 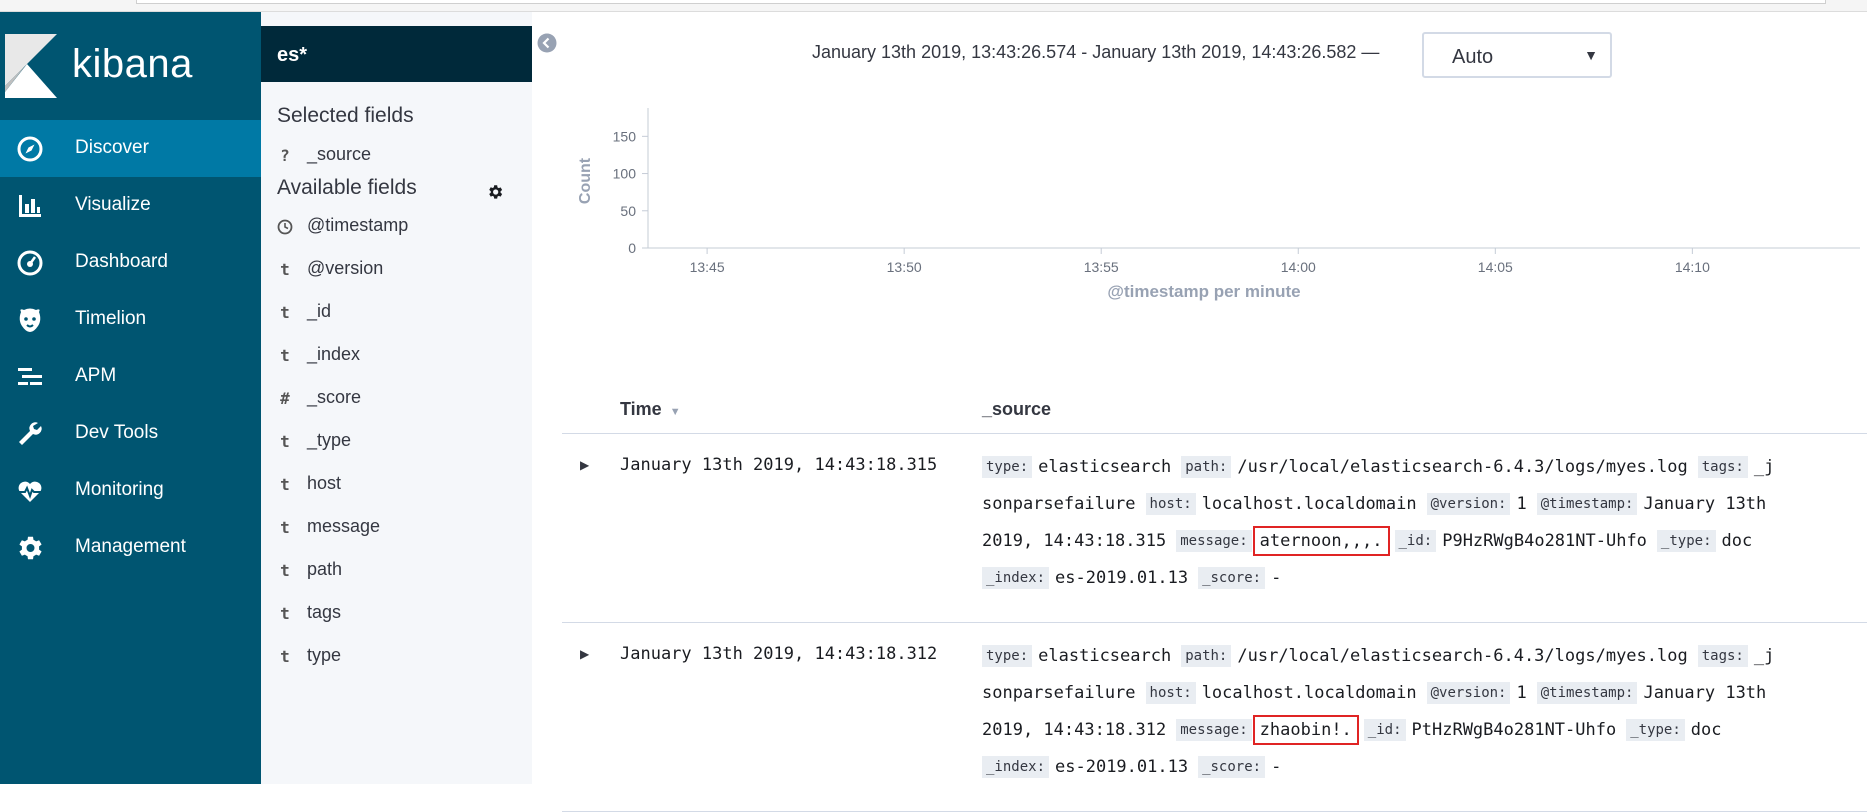 I want to click on time-column-header: Time ▼, so click(x=650, y=409).